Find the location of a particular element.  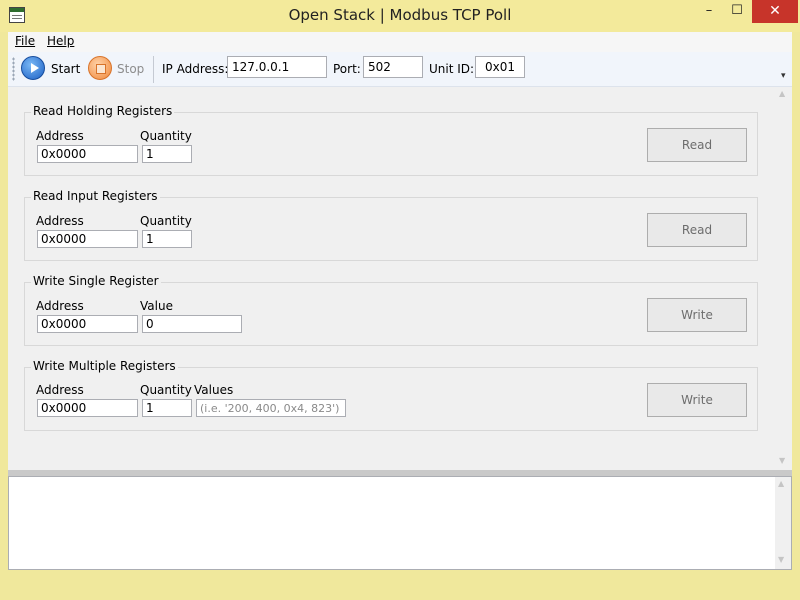

stop-icon is located at coordinates (100, 68).